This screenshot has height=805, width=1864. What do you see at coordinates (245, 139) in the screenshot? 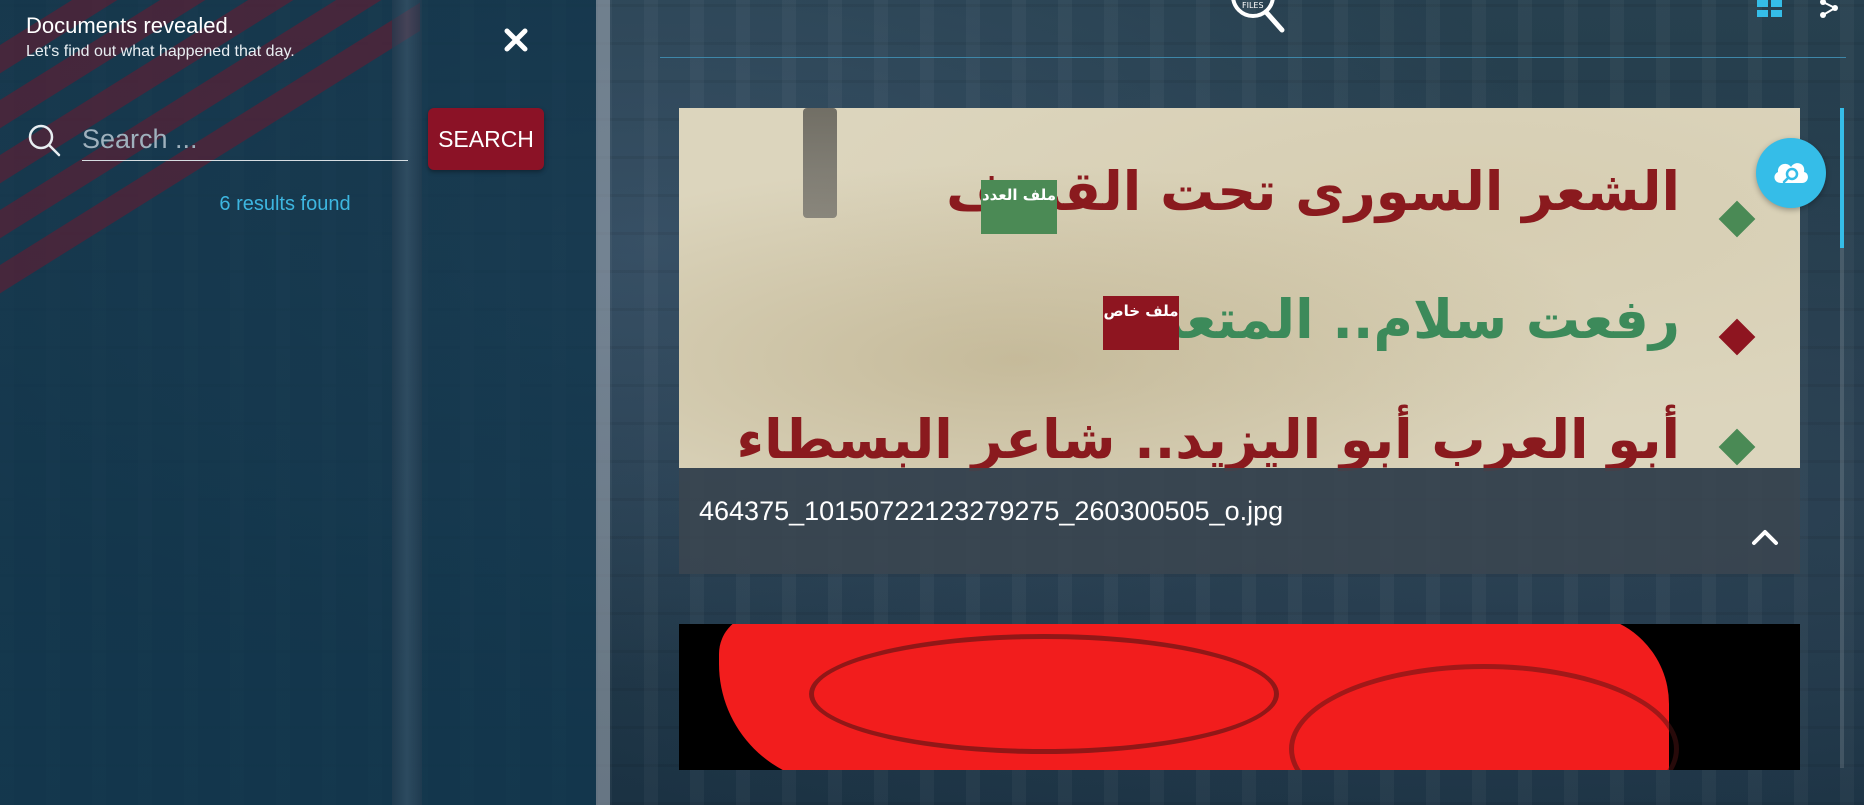
I see `search-input` at bounding box center [245, 139].